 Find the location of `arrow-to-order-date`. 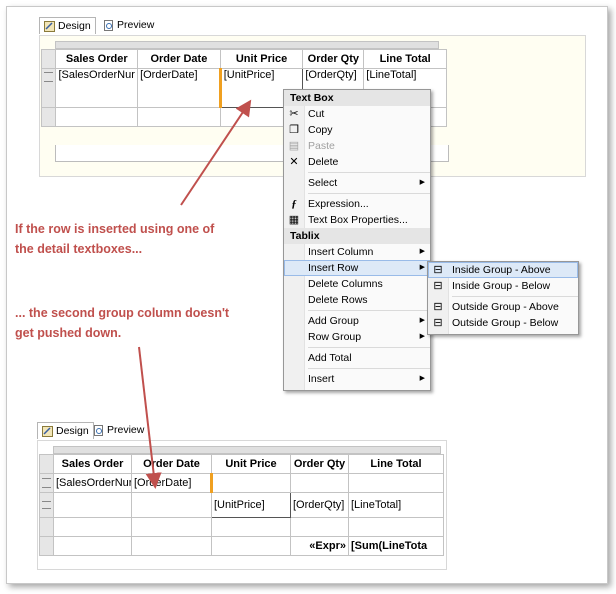

arrow-to-order-date is located at coordinates (150, 417).